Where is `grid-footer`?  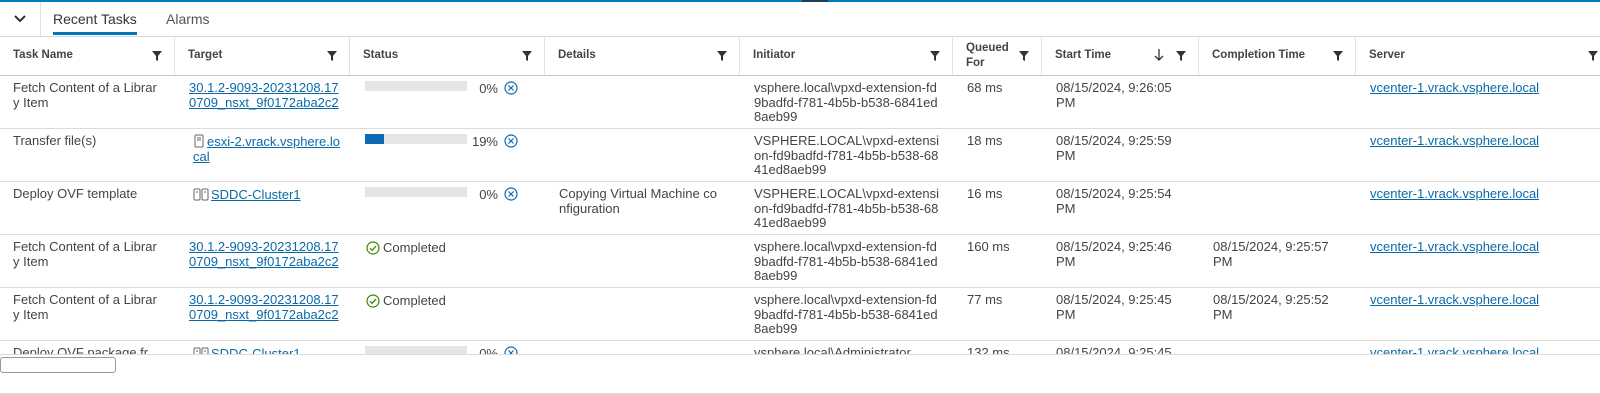 grid-footer is located at coordinates (800, 363).